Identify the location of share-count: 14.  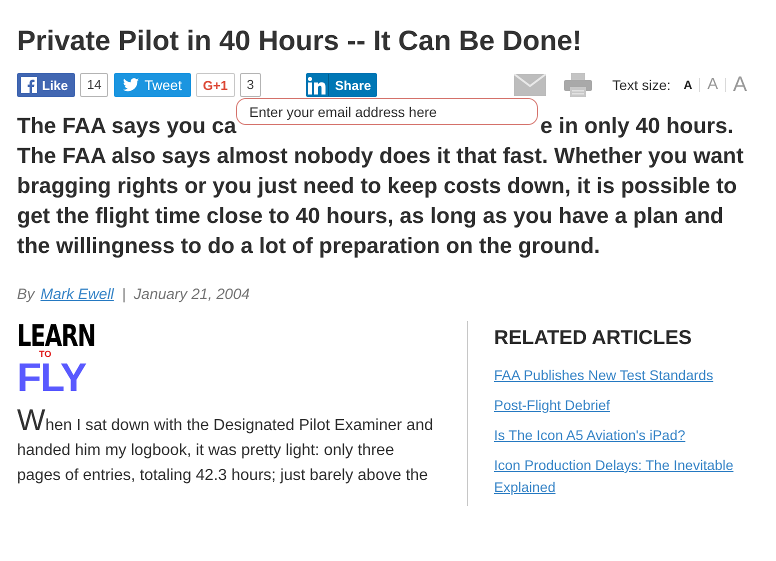
(94, 85).